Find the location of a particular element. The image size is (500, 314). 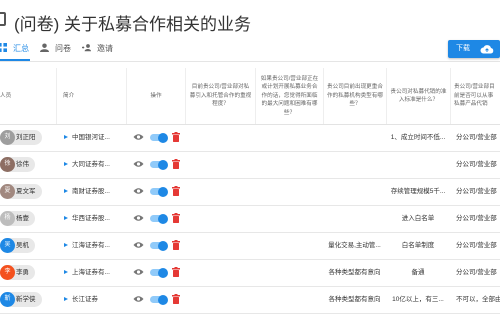

brief-text: 长江证券 is located at coordinates (85, 299).